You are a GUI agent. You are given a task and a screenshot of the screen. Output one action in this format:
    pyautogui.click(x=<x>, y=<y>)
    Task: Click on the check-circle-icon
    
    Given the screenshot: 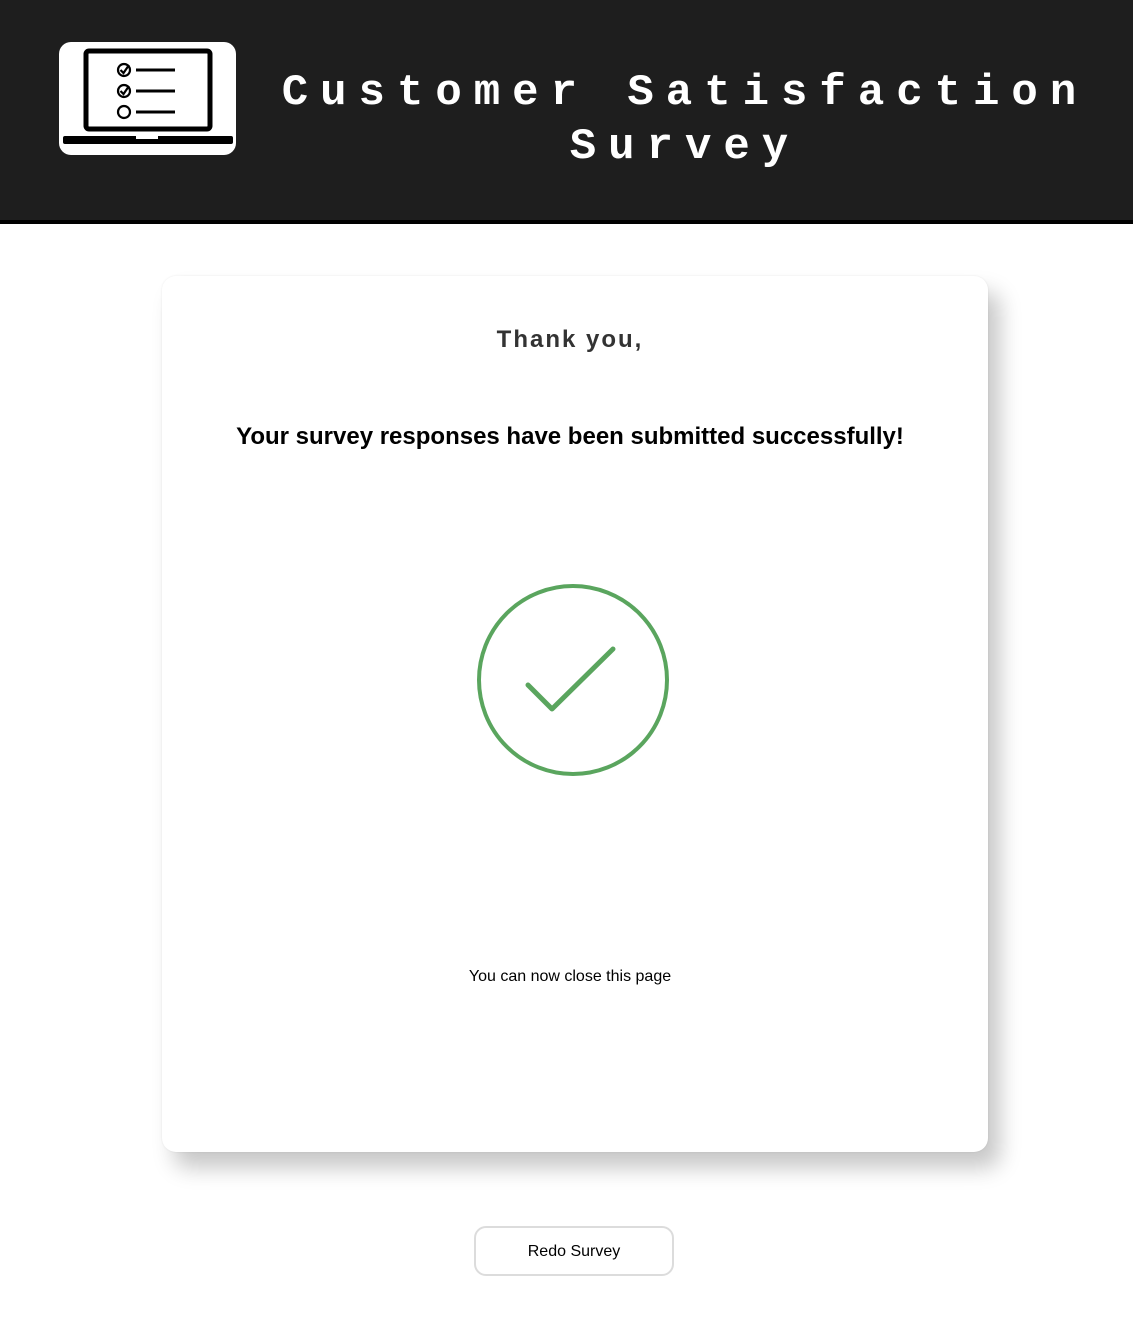 What is the action you would take?
    pyautogui.click(x=573, y=680)
    